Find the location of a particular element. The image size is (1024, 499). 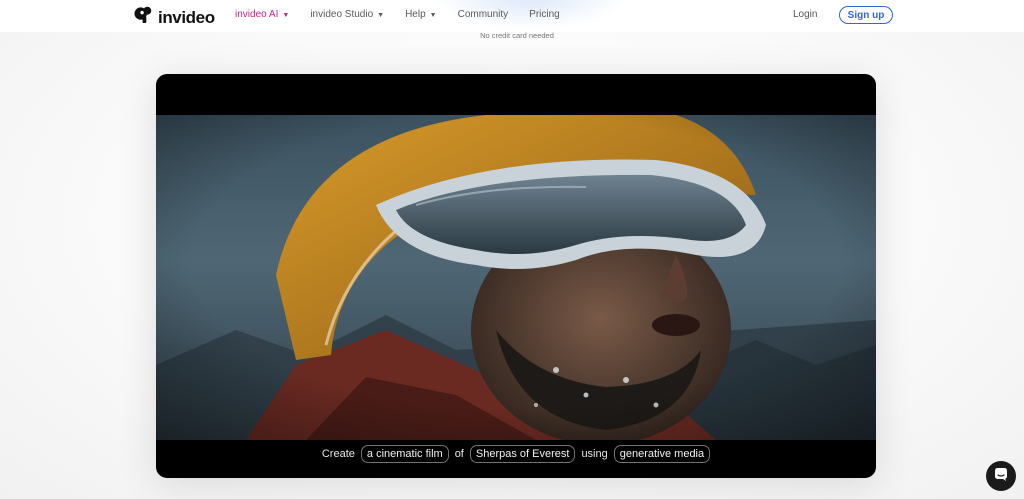

signup-button: Sign up is located at coordinates (866, 15).